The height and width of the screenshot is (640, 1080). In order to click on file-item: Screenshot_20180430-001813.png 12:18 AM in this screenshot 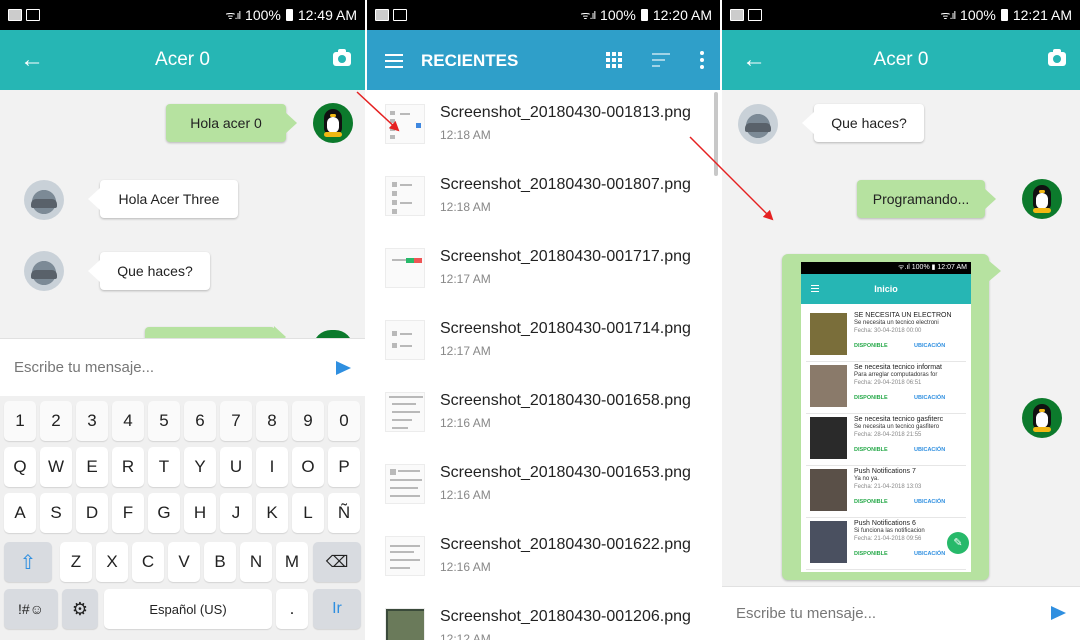, I will do `click(543, 128)`.